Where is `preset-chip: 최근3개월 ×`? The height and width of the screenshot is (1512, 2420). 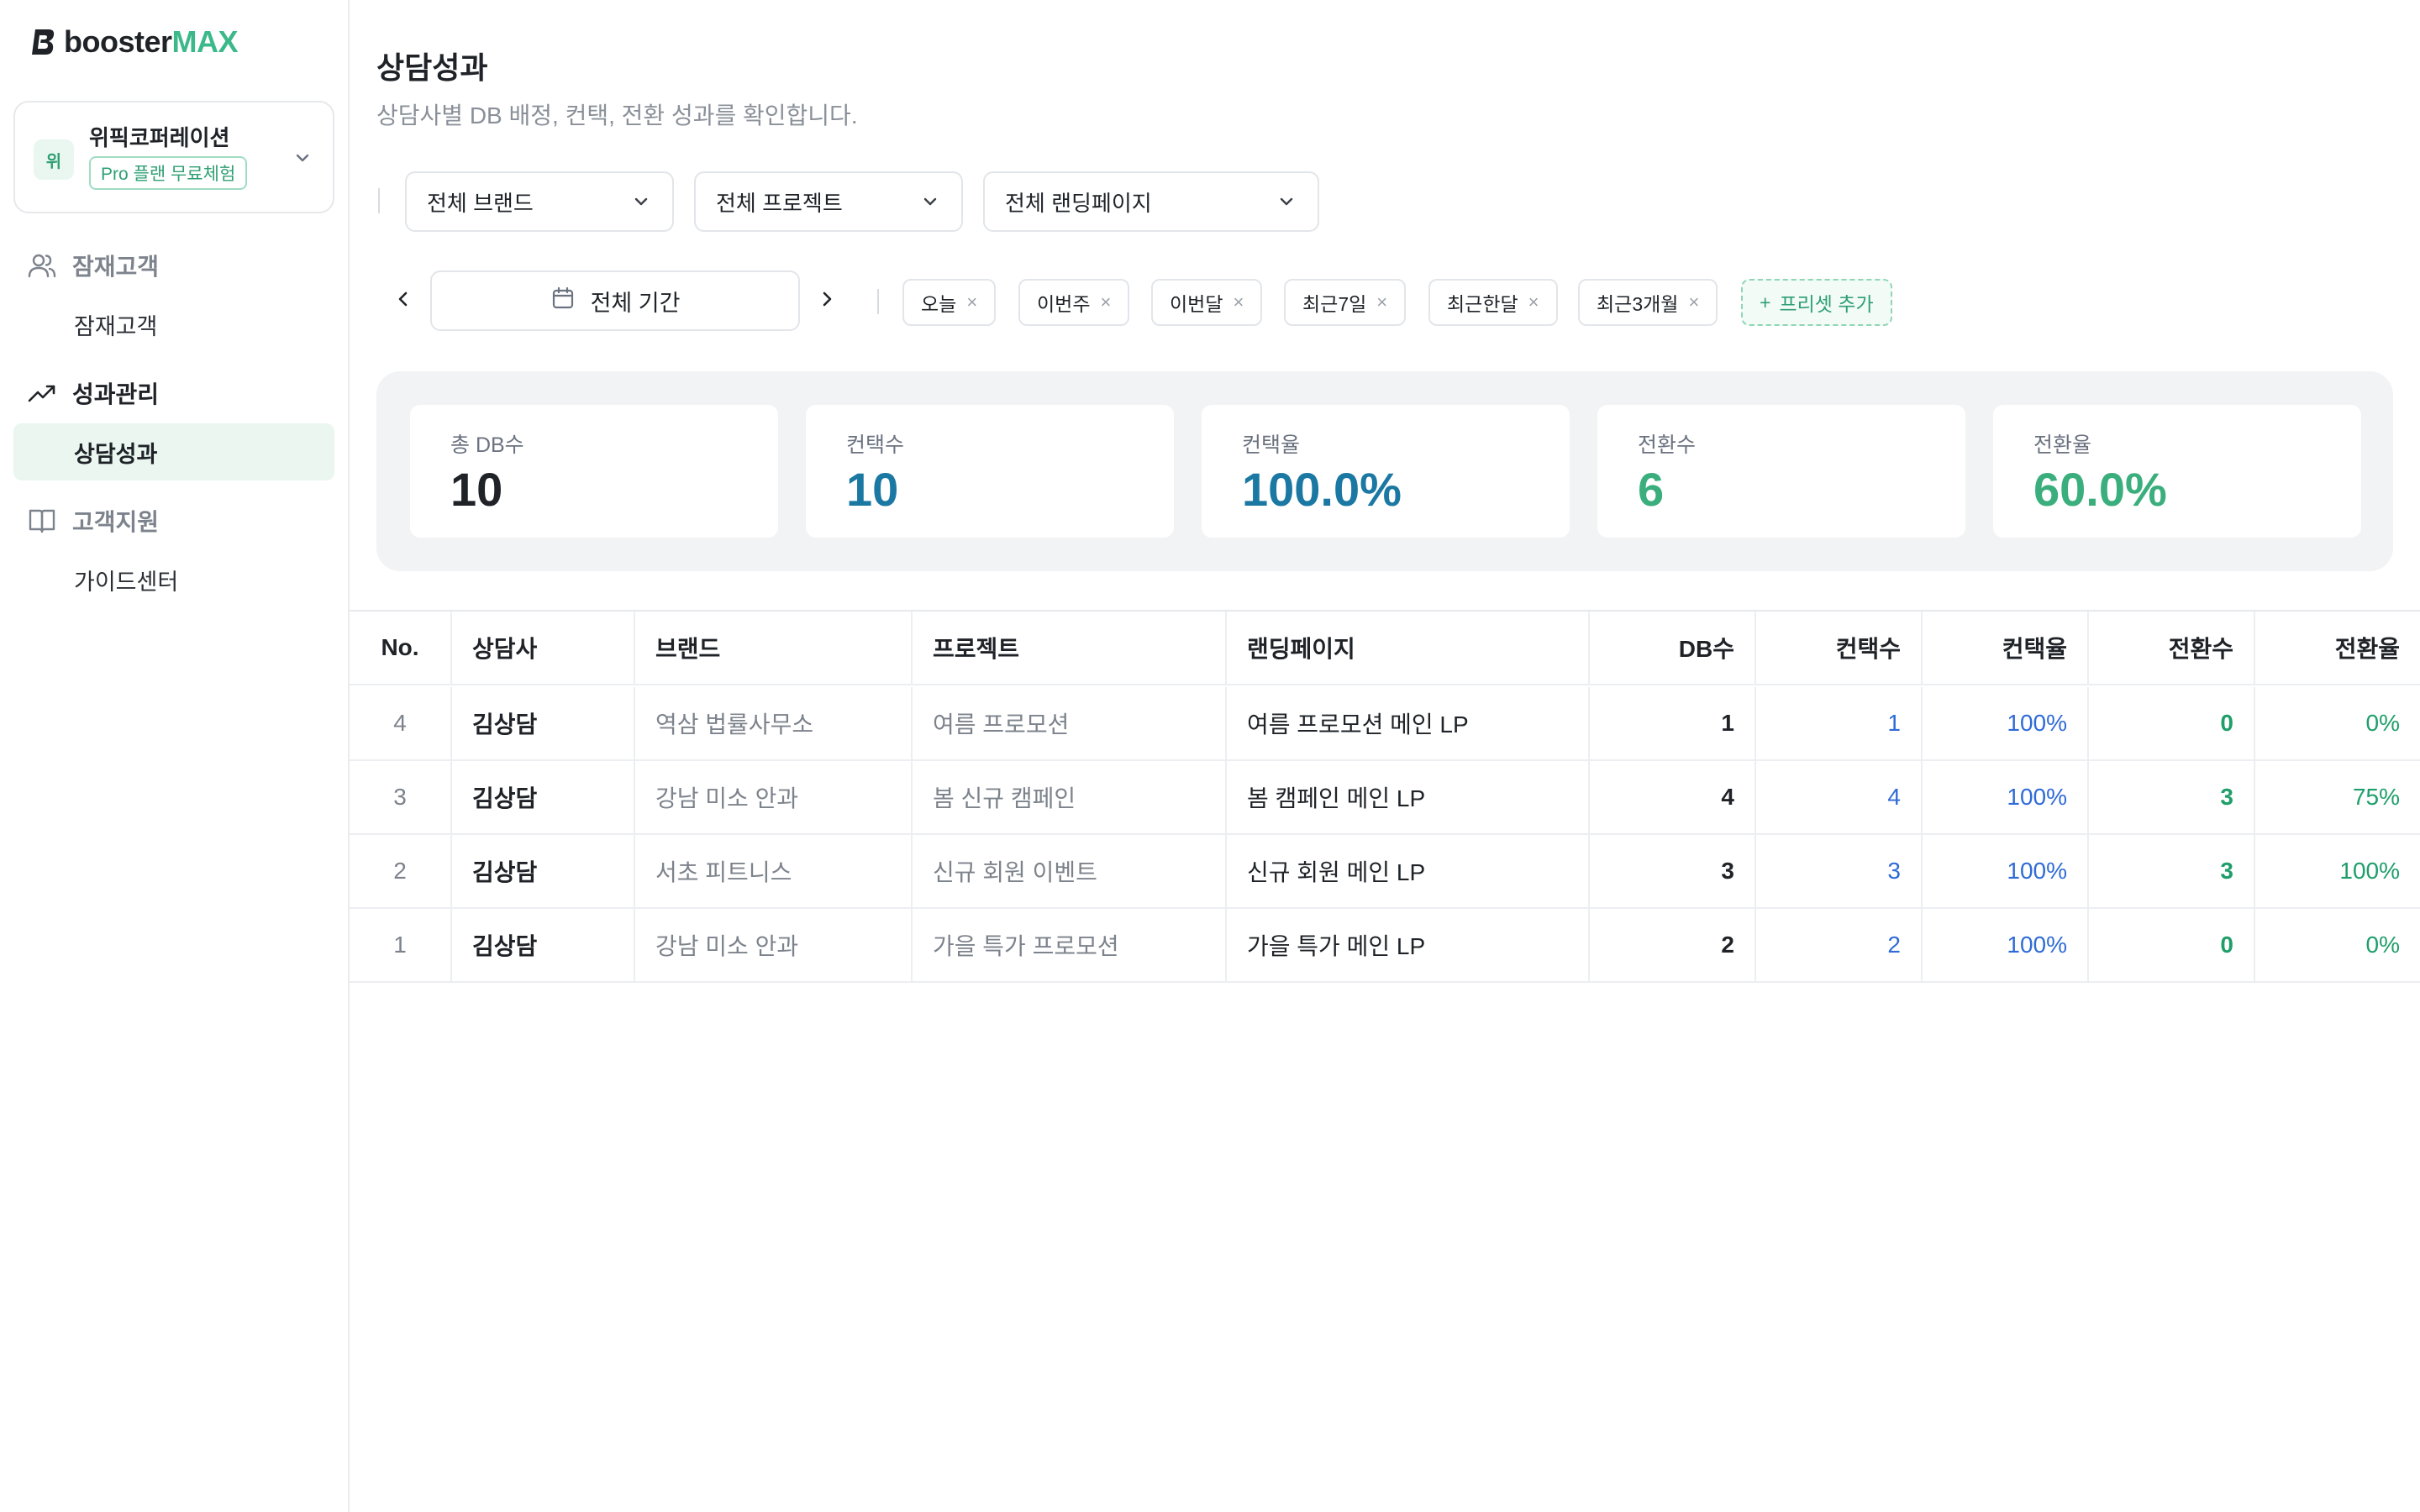 preset-chip: 최근3개월 × is located at coordinates (1648, 302).